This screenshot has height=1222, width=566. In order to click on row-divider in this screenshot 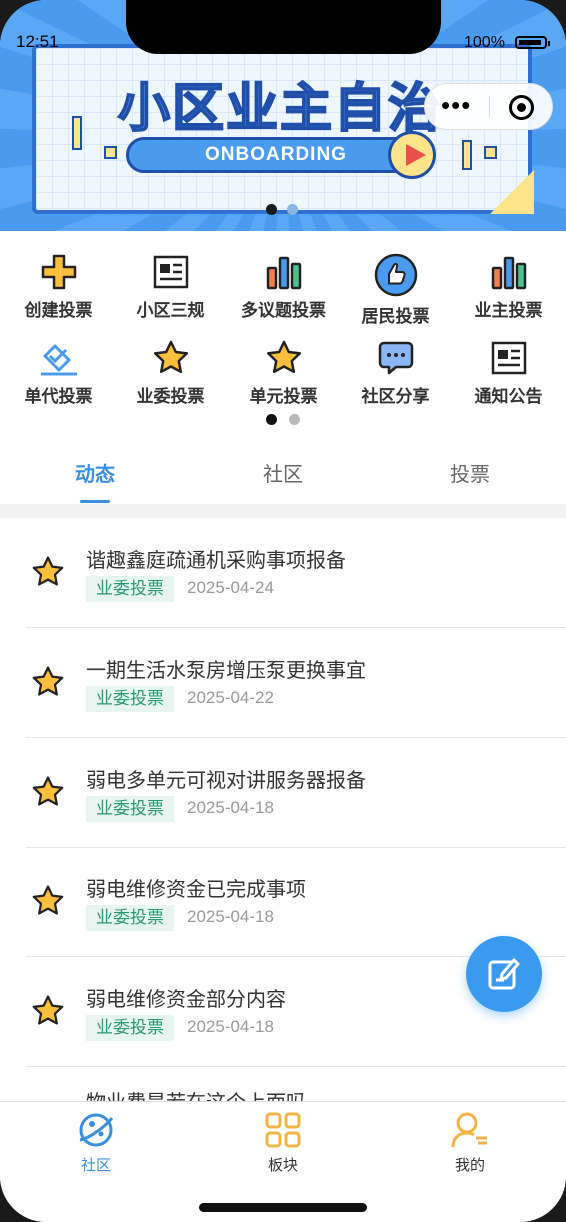, I will do `click(296, 1066)`.